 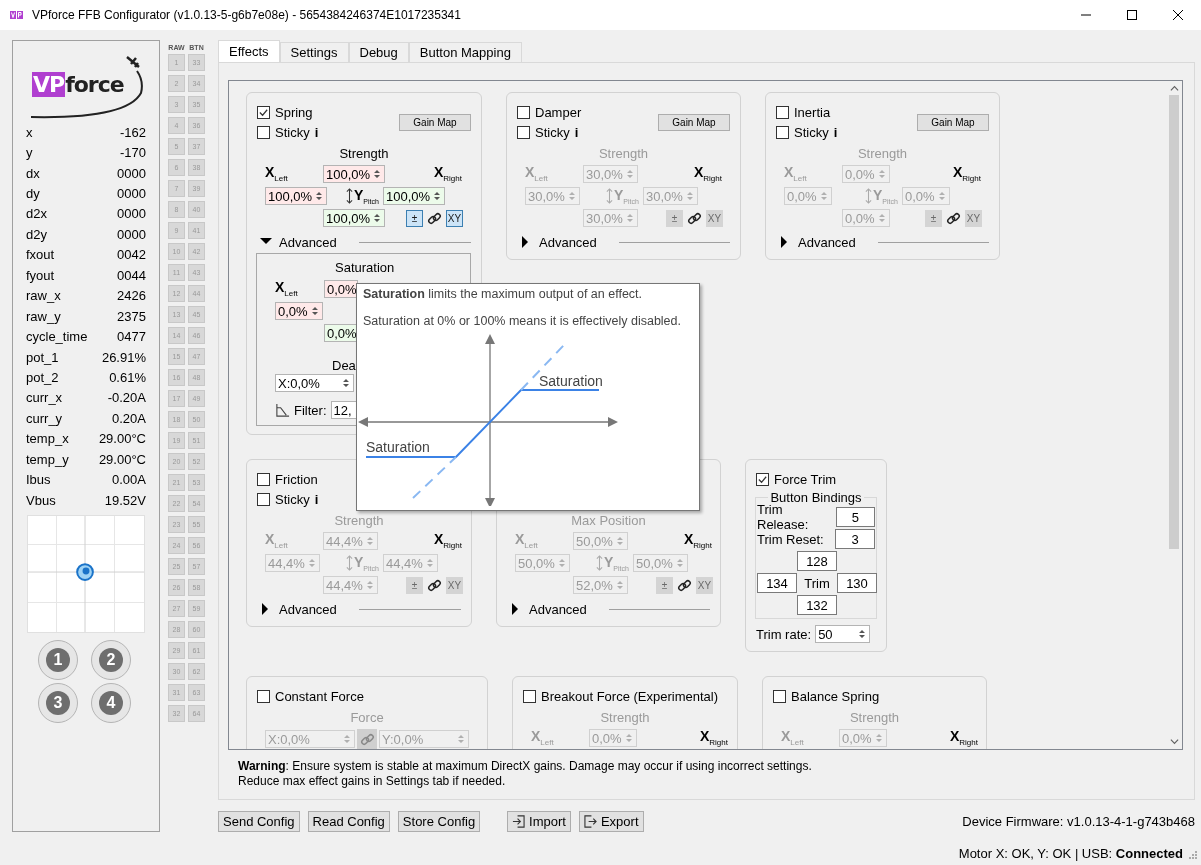 What do you see at coordinates (36, 214) in the screenshot?
I see `telemetry-label: d2x` at bounding box center [36, 214].